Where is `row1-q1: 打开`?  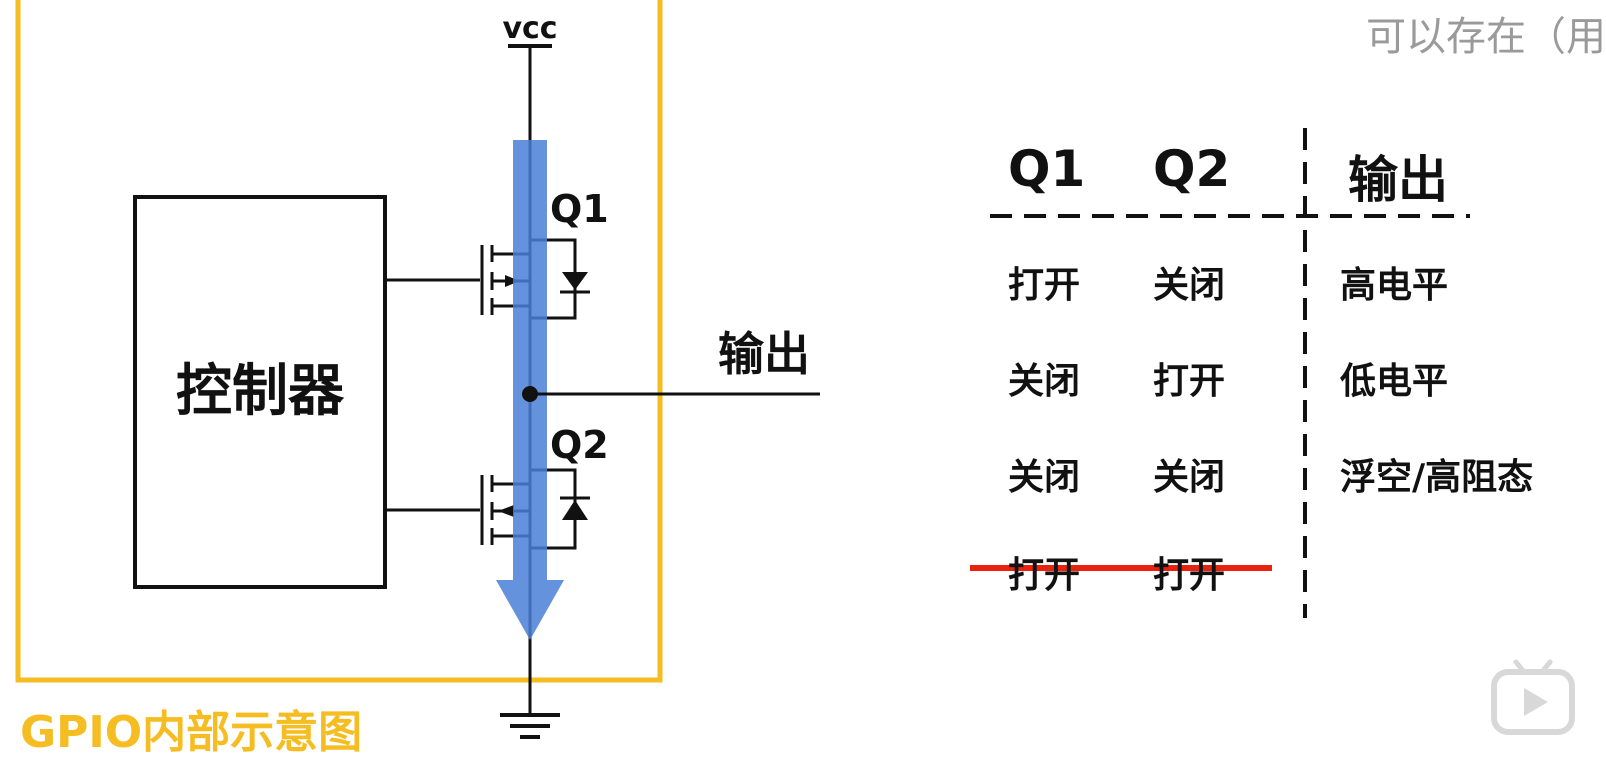 row1-q1: 打开 is located at coordinates (1044, 285).